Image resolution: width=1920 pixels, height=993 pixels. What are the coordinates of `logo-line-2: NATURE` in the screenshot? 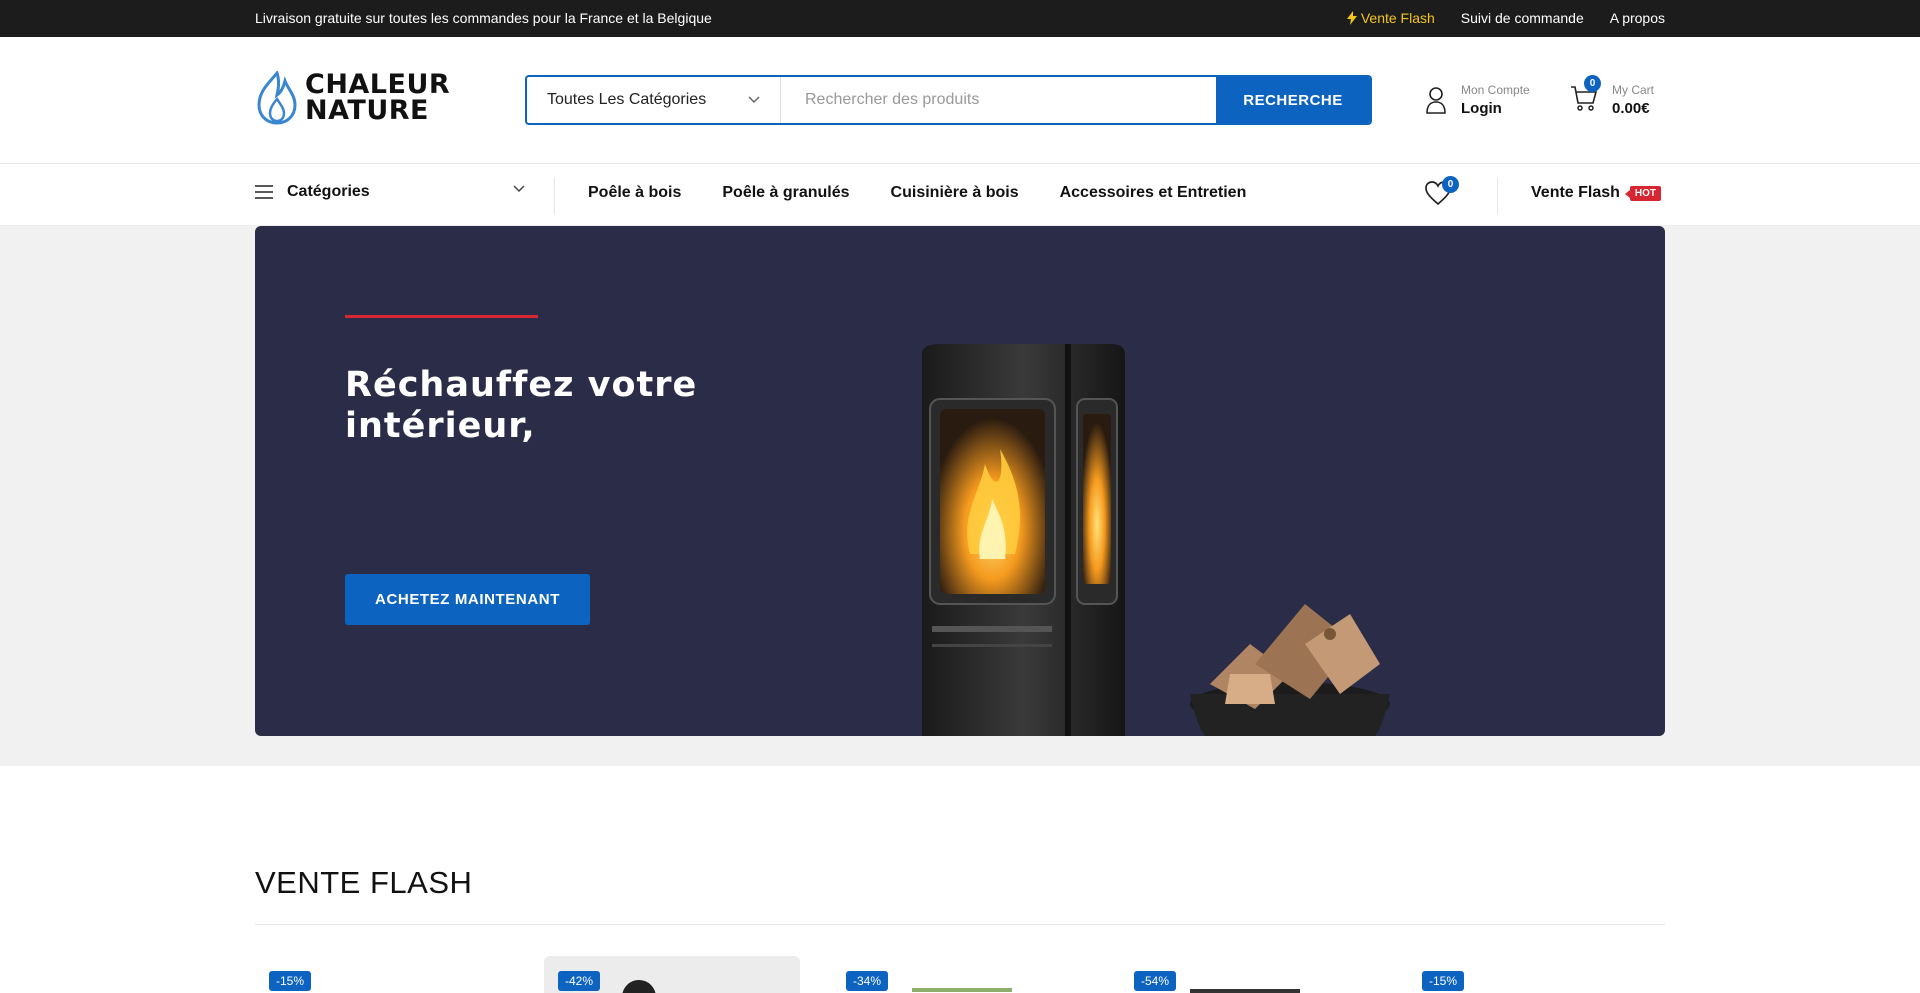 It's located at (367, 110).